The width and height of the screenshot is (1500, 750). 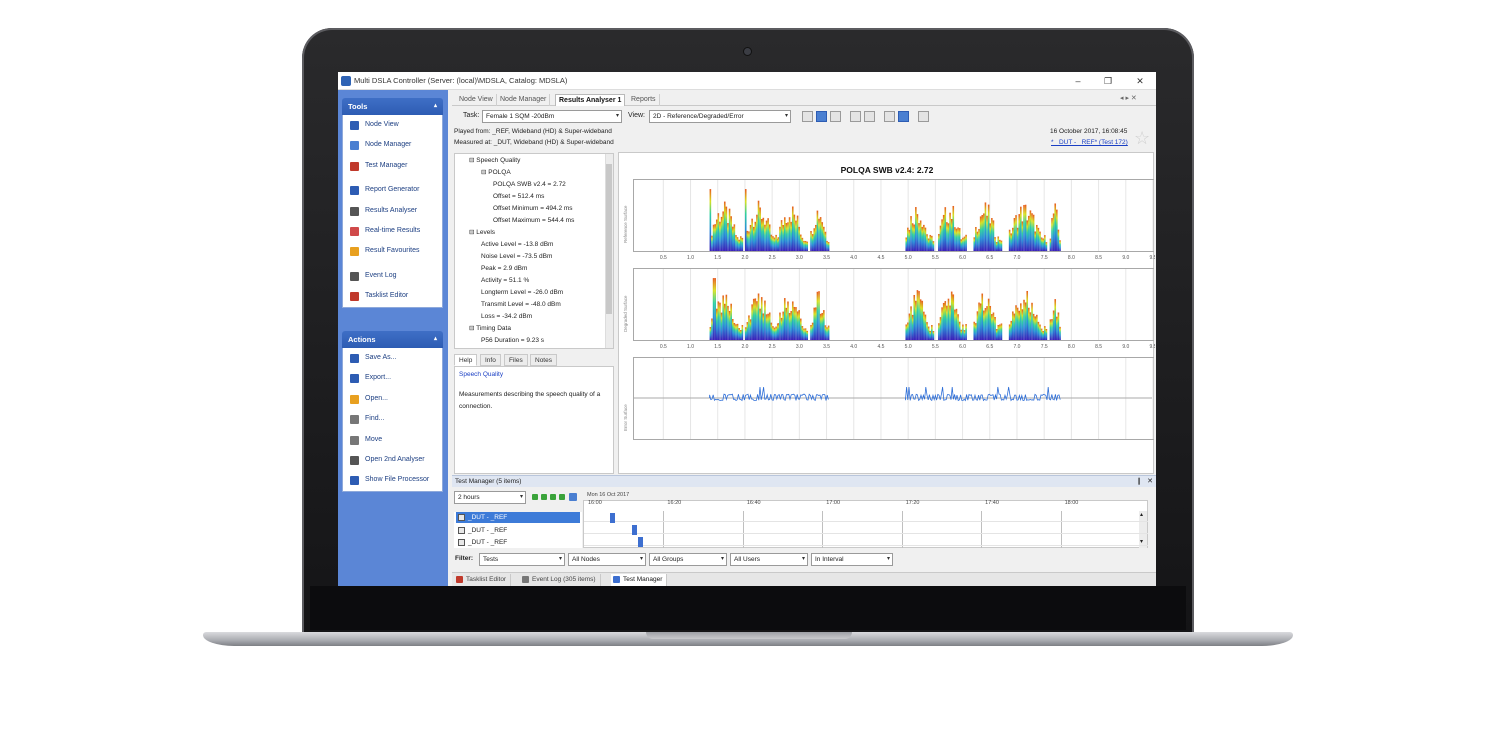 I want to click on tab-scroll-controls: ◂ ▸ ✕, so click(x=1128, y=98).